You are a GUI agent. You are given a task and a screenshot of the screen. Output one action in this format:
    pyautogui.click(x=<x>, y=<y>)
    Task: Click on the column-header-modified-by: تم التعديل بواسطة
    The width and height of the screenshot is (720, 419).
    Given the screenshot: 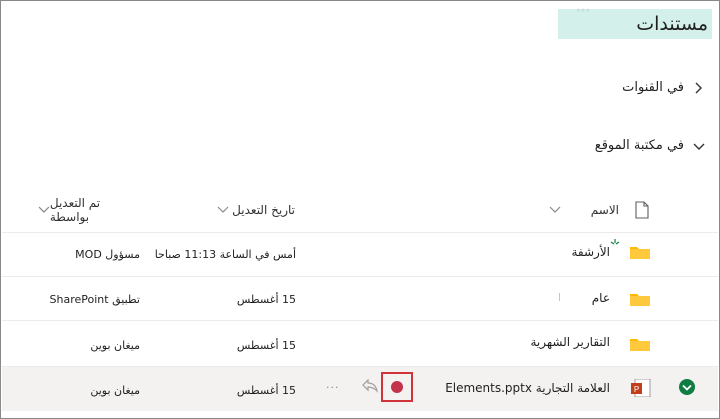 What is the action you would take?
    pyautogui.click(x=90, y=210)
    